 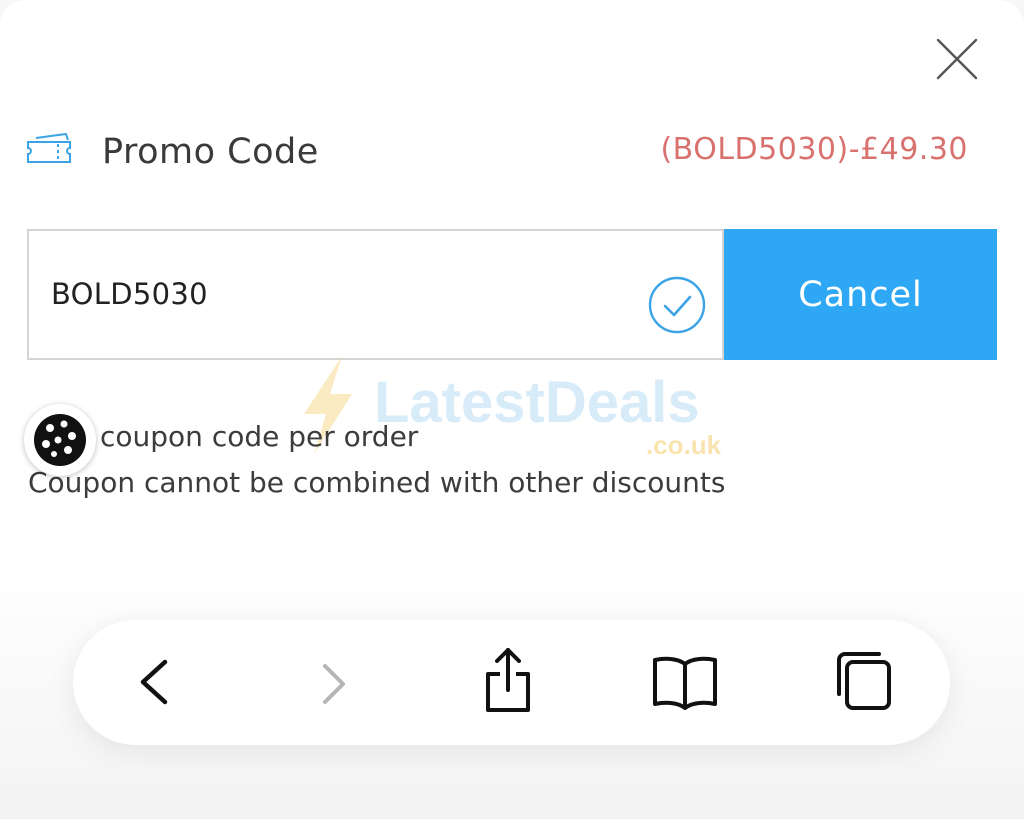 I want to click on back-button, so click(x=153, y=682).